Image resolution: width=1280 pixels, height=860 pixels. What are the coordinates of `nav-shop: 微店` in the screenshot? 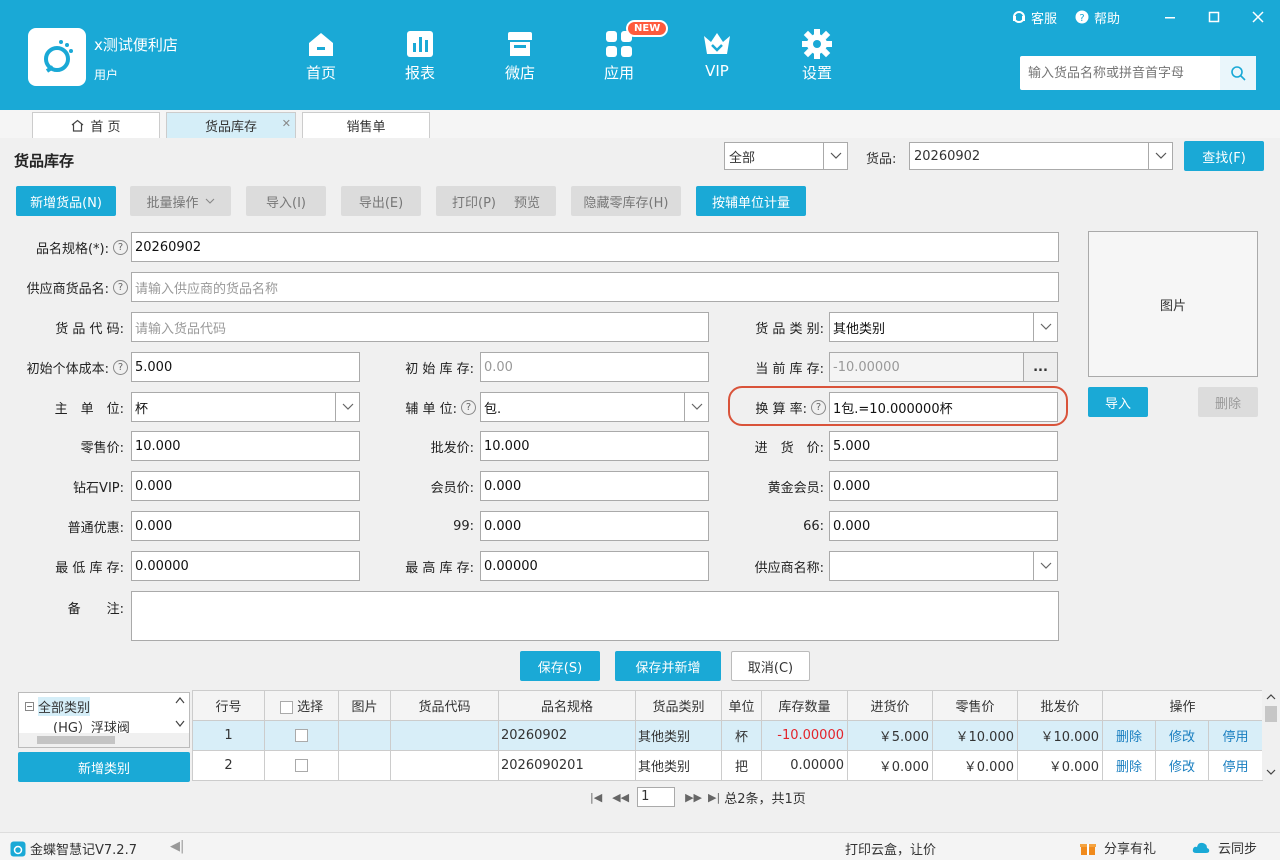 It's located at (520, 55).